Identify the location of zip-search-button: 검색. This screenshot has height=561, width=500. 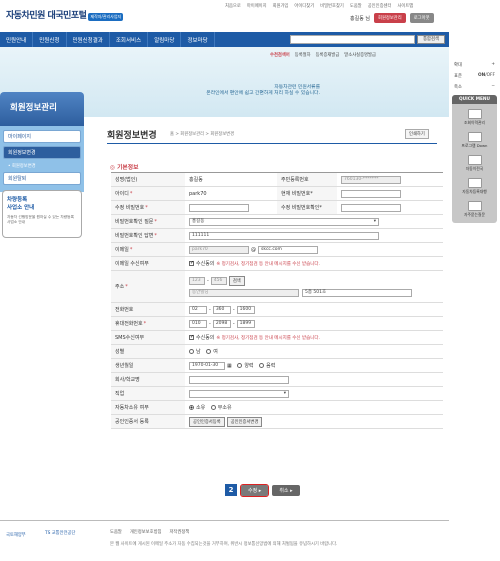
(236, 281).